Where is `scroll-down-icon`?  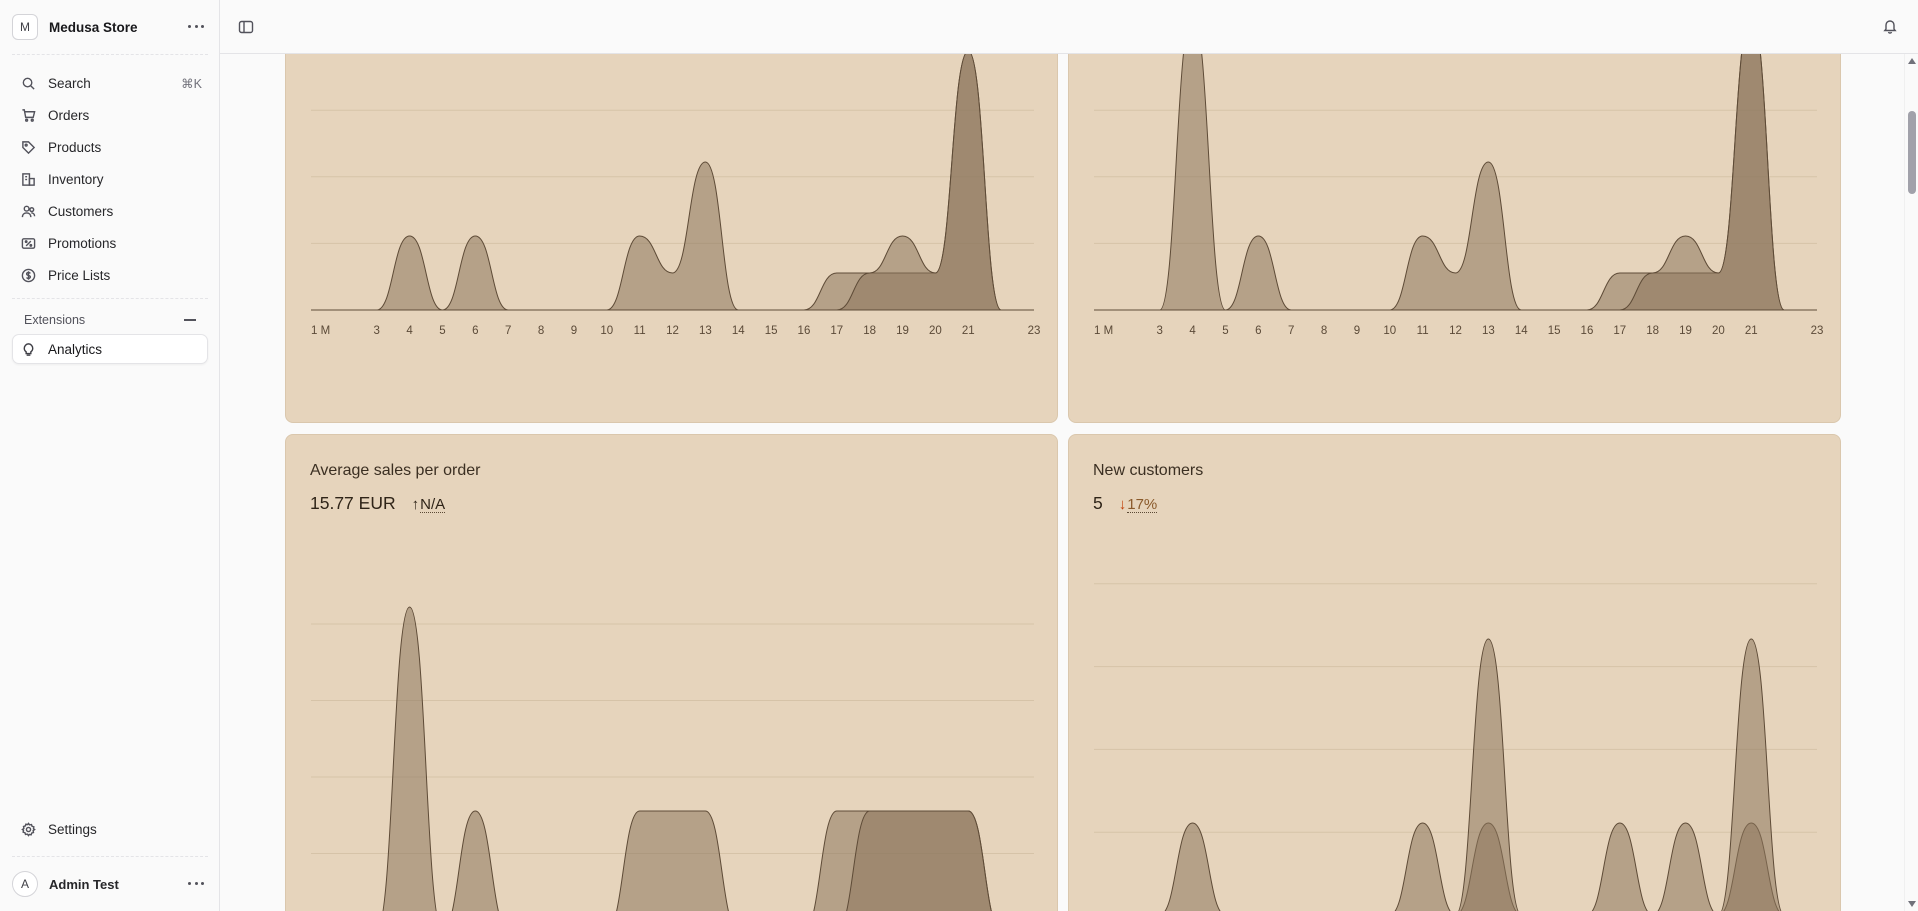 scroll-down-icon is located at coordinates (1912, 904).